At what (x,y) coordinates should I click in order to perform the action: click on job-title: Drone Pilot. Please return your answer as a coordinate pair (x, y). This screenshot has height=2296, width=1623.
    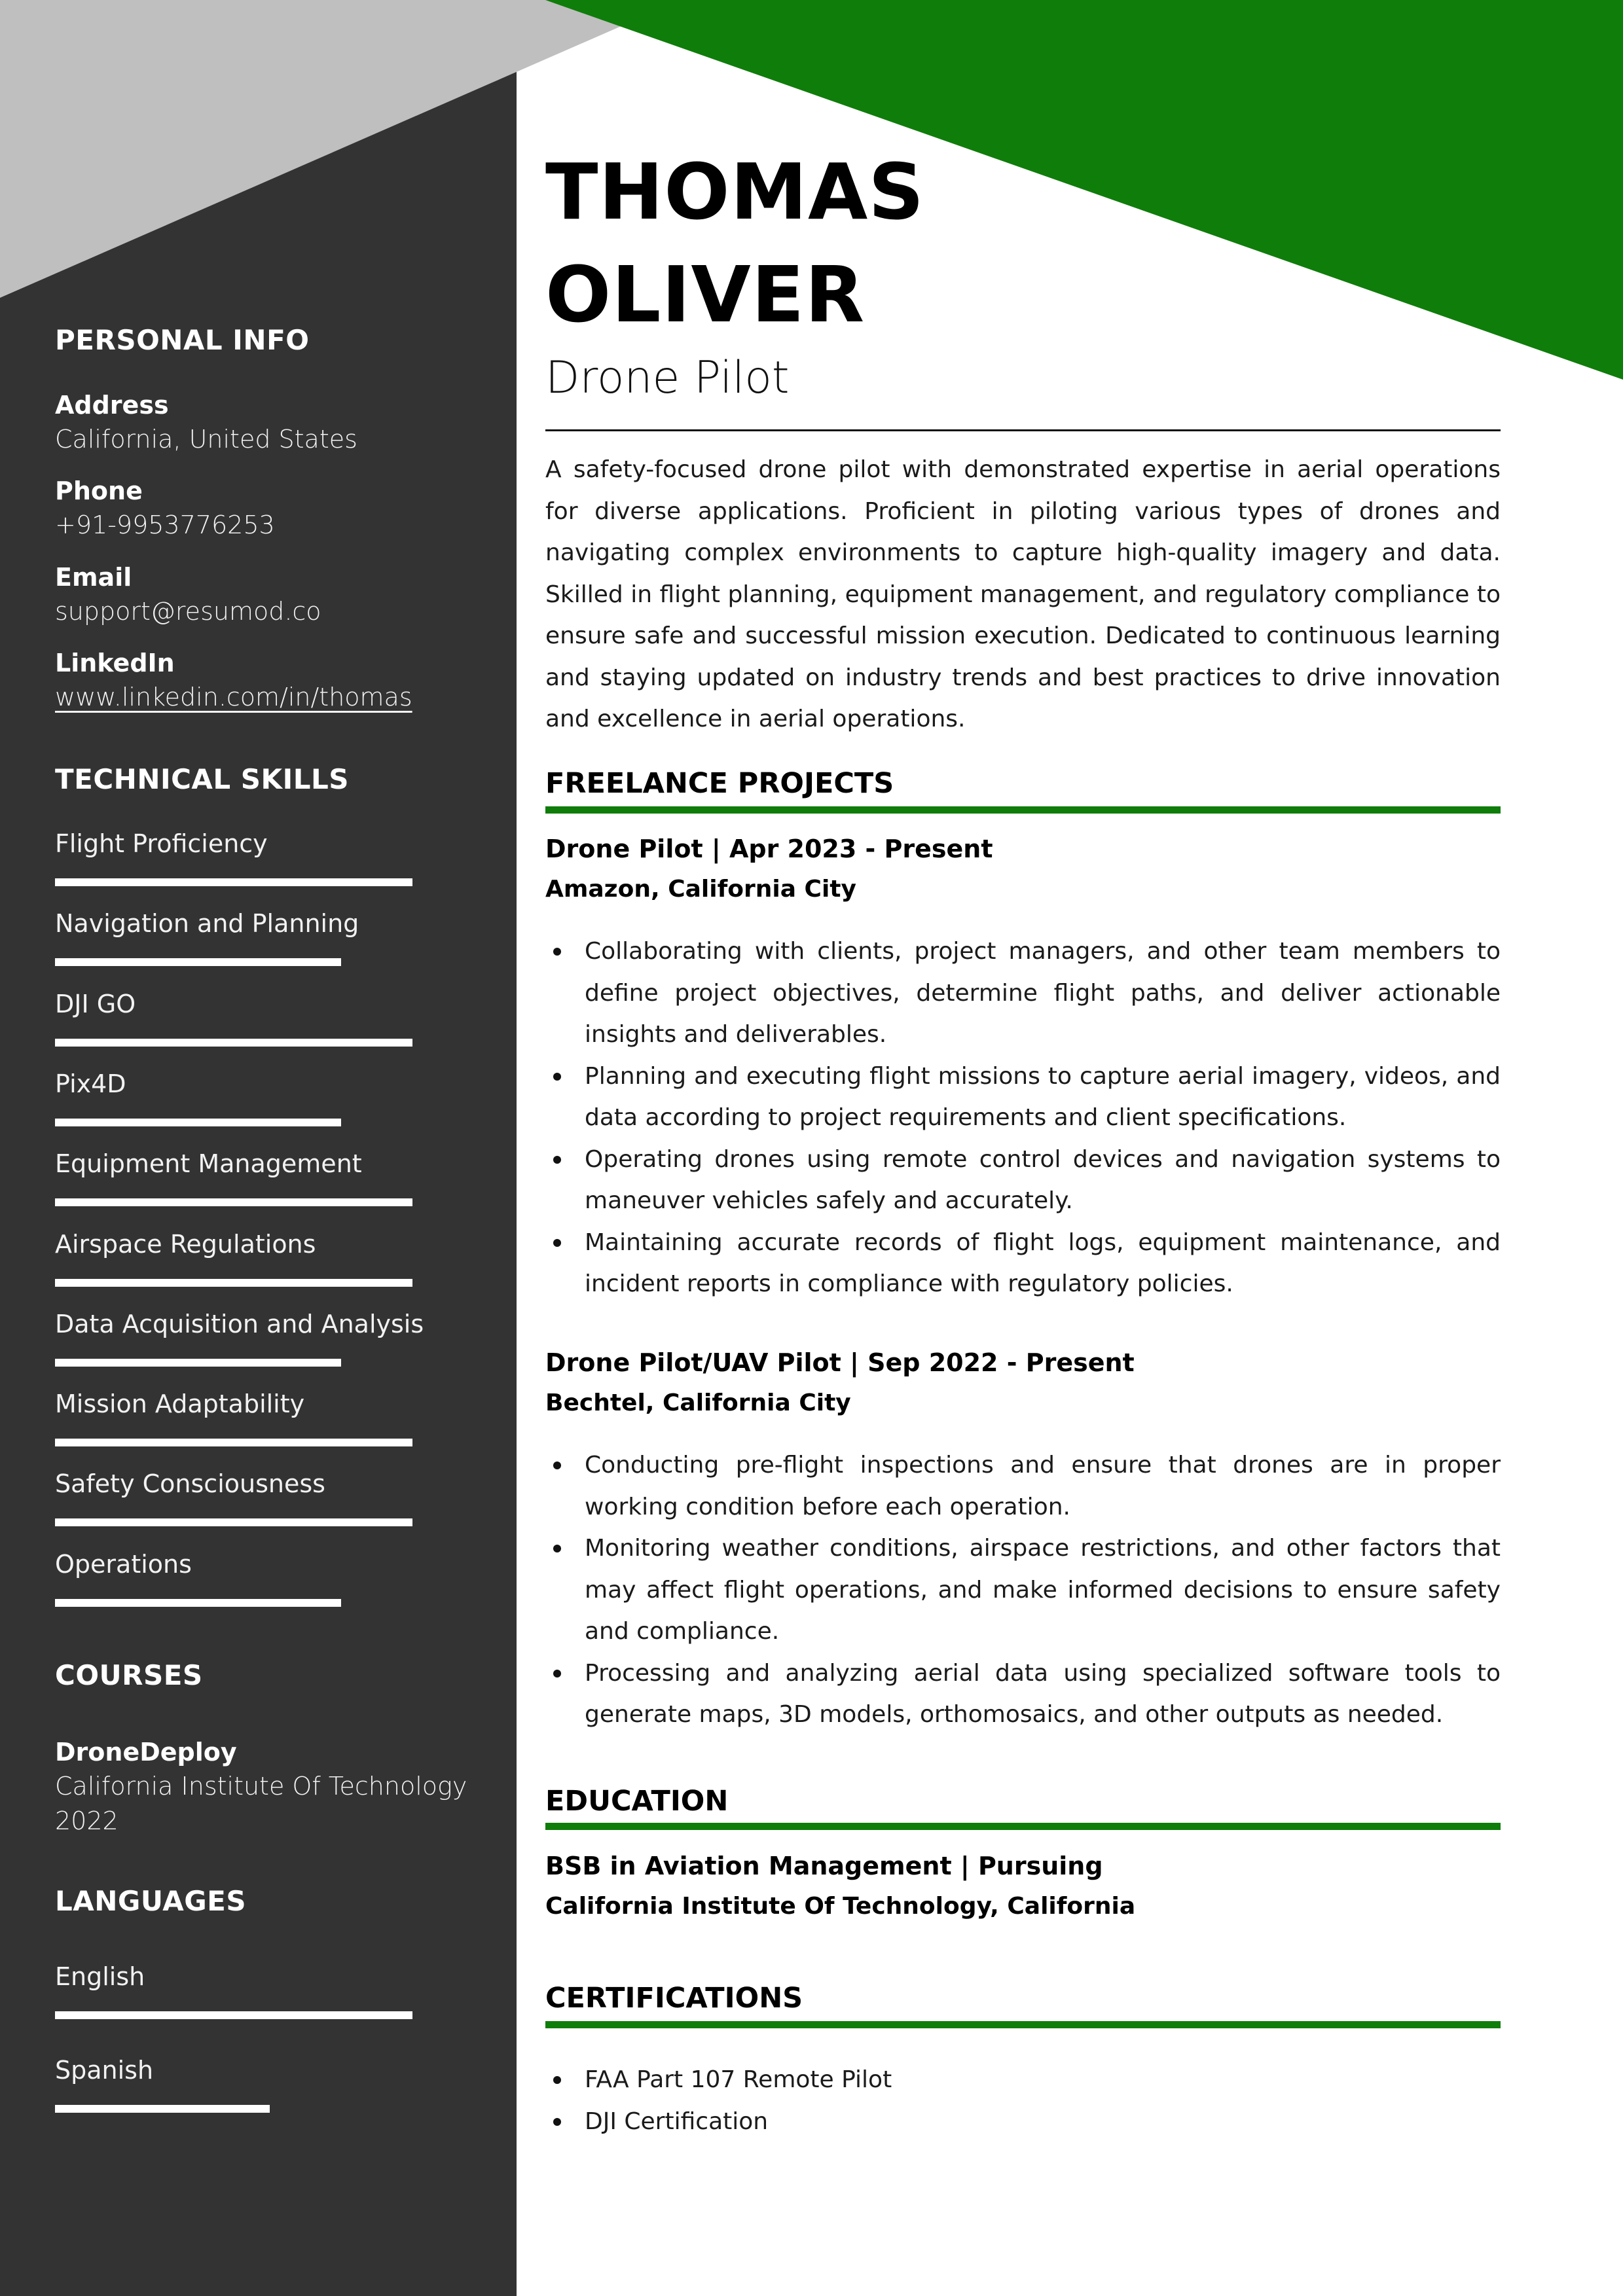
    Looking at the image, I should click on (667, 378).